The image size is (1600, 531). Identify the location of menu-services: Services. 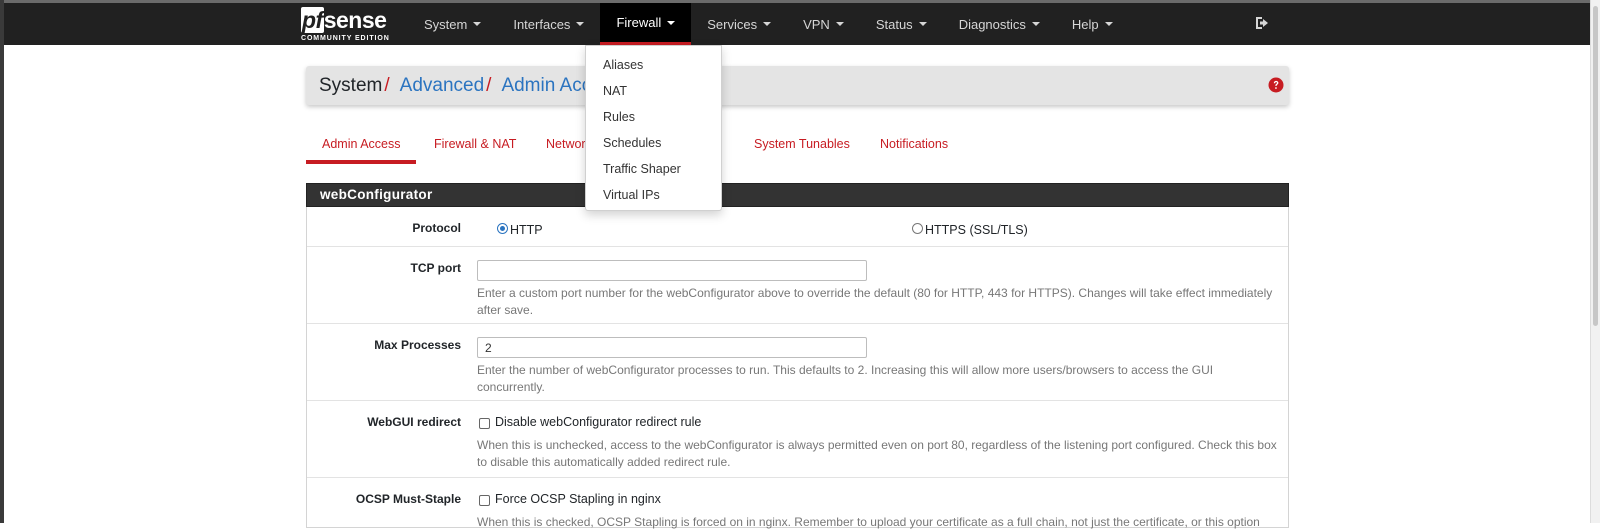
(739, 24).